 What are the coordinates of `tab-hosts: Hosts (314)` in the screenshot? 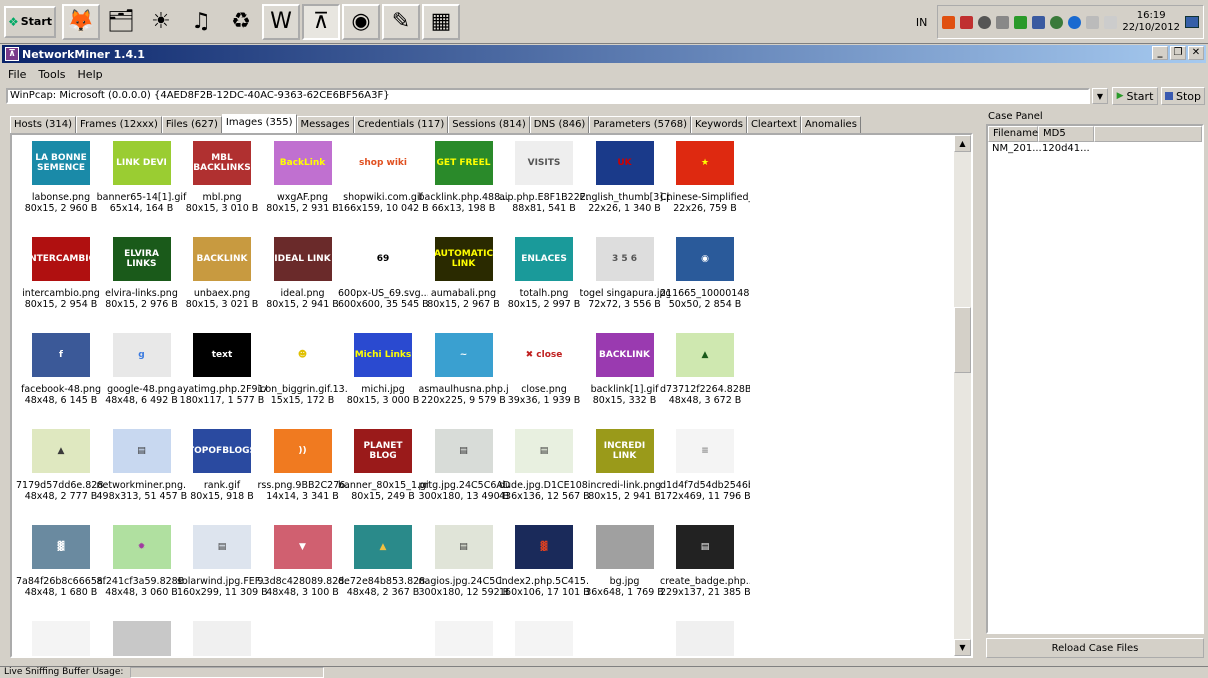 It's located at (43, 124).